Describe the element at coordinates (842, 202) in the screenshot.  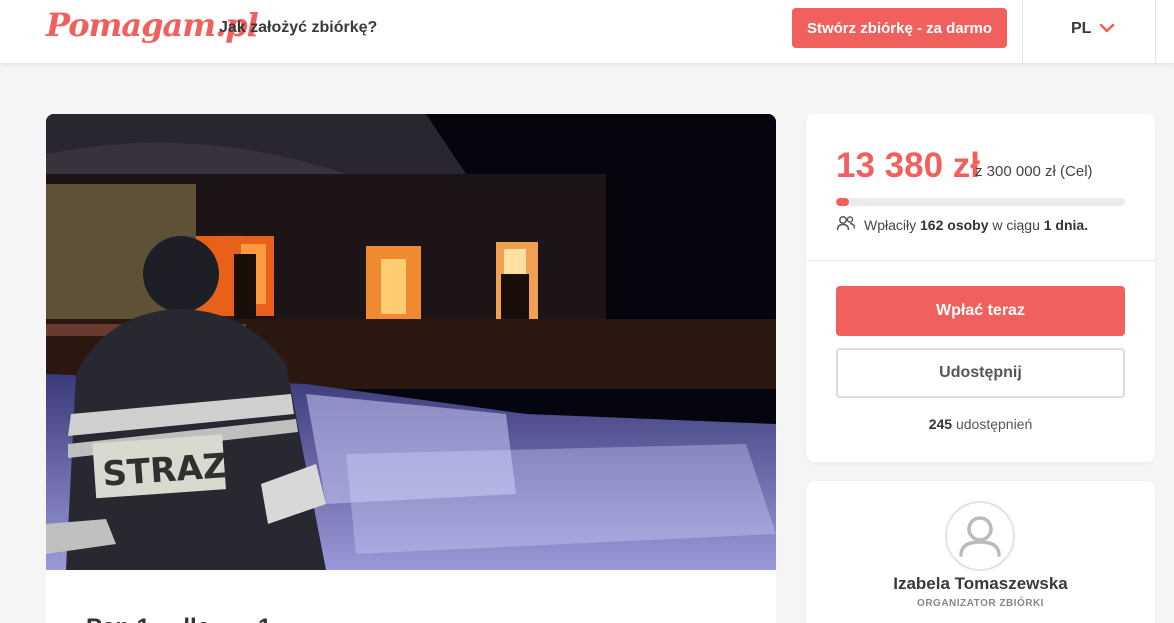
I see `progress-bar-fill` at that location.